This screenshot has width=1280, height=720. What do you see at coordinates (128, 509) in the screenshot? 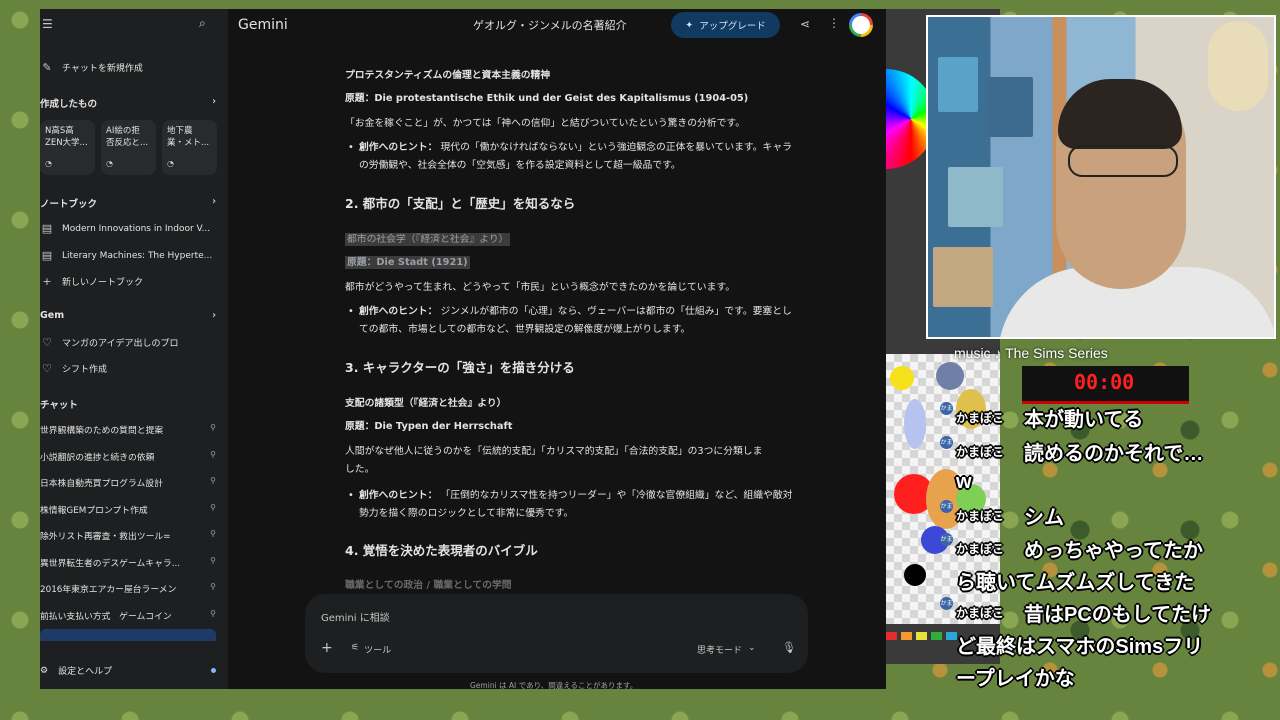
I see `chat-item: 株情報GEMプロンプト作成 ⚲` at bounding box center [128, 509].